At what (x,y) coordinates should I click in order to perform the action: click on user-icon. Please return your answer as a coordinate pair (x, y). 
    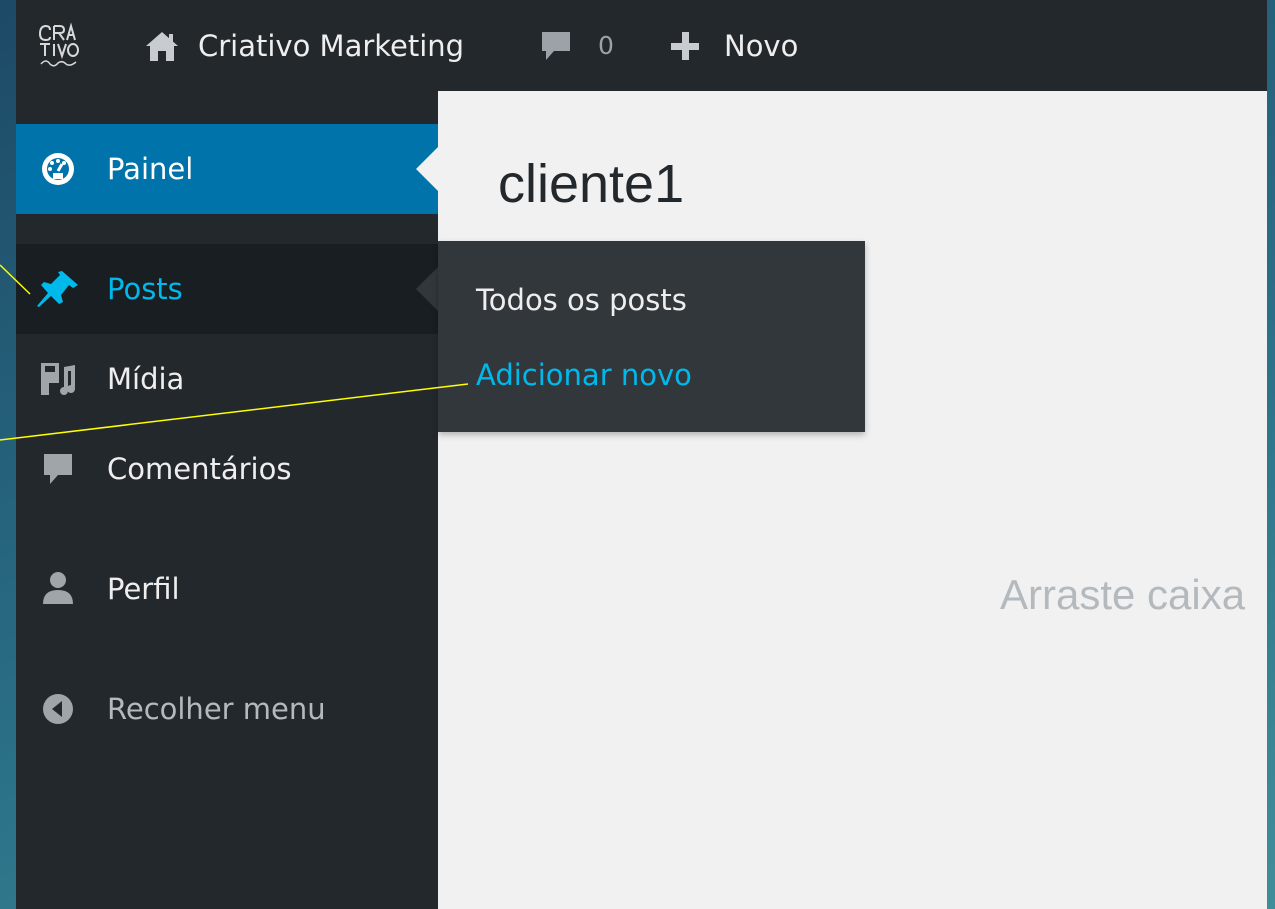
    Looking at the image, I should click on (58, 589).